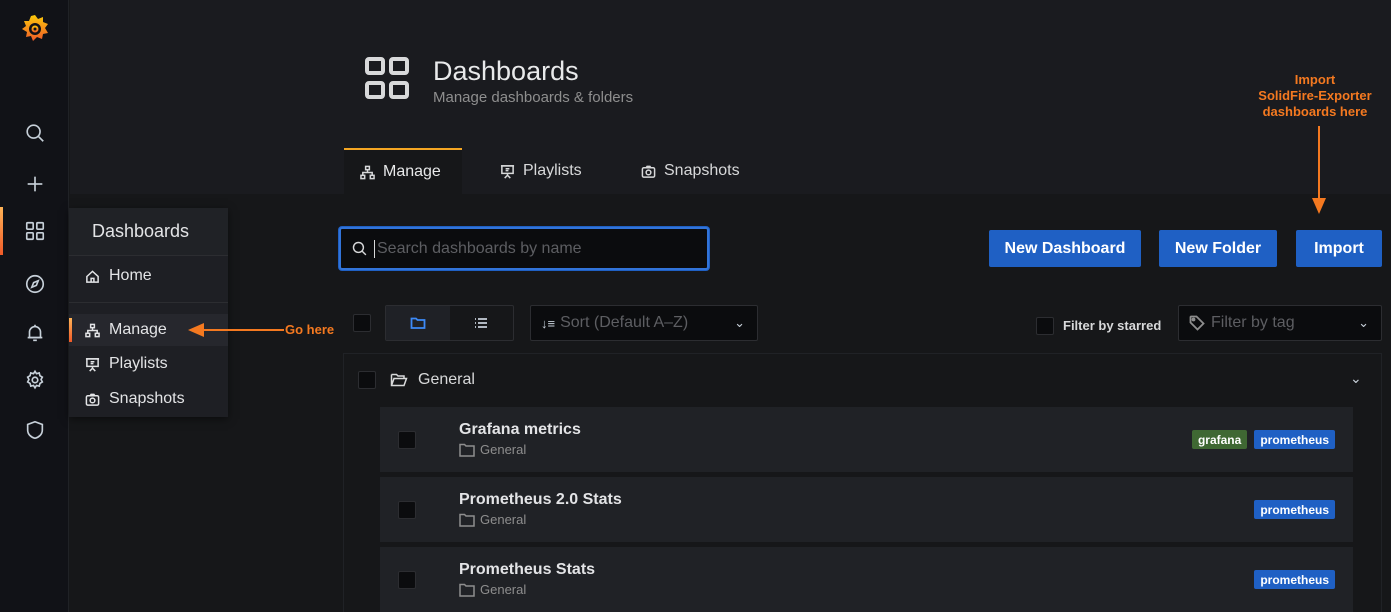 This screenshot has width=1391, height=612. What do you see at coordinates (34, 306) in the screenshot?
I see `sidebar` at bounding box center [34, 306].